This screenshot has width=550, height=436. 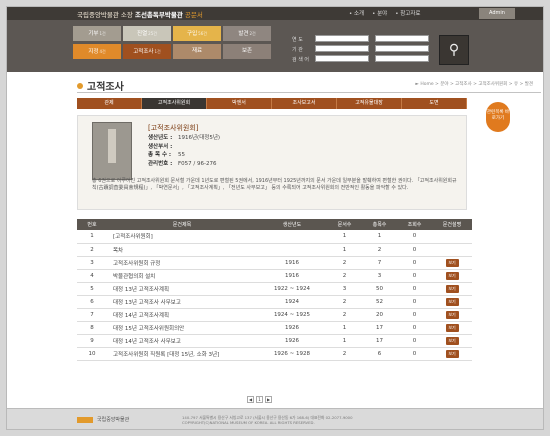 I want to click on agency-label: 기 관, so click(x=297, y=50).